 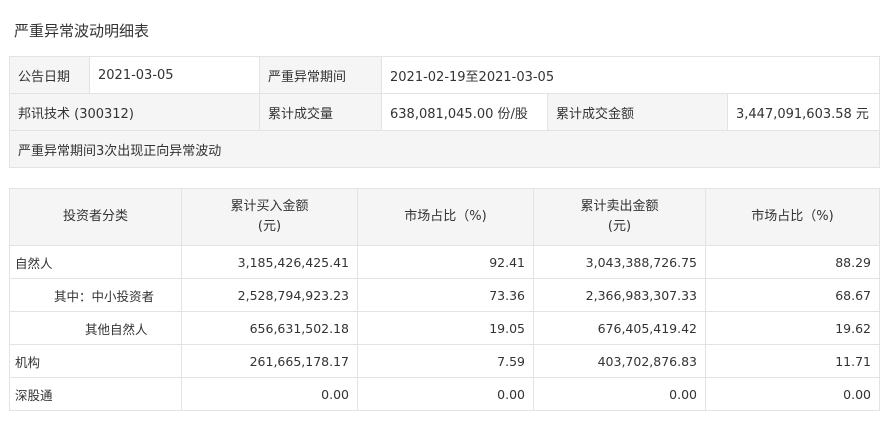 I want to click on row-buy-amount: 261,665,178.17, so click(x=269, y=361).